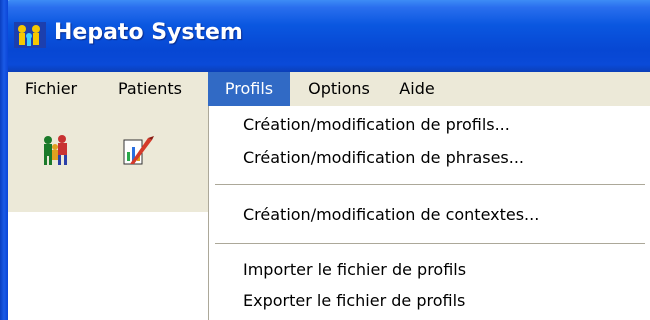  I want to click on menu-patients: Patients, so click(150, 89).